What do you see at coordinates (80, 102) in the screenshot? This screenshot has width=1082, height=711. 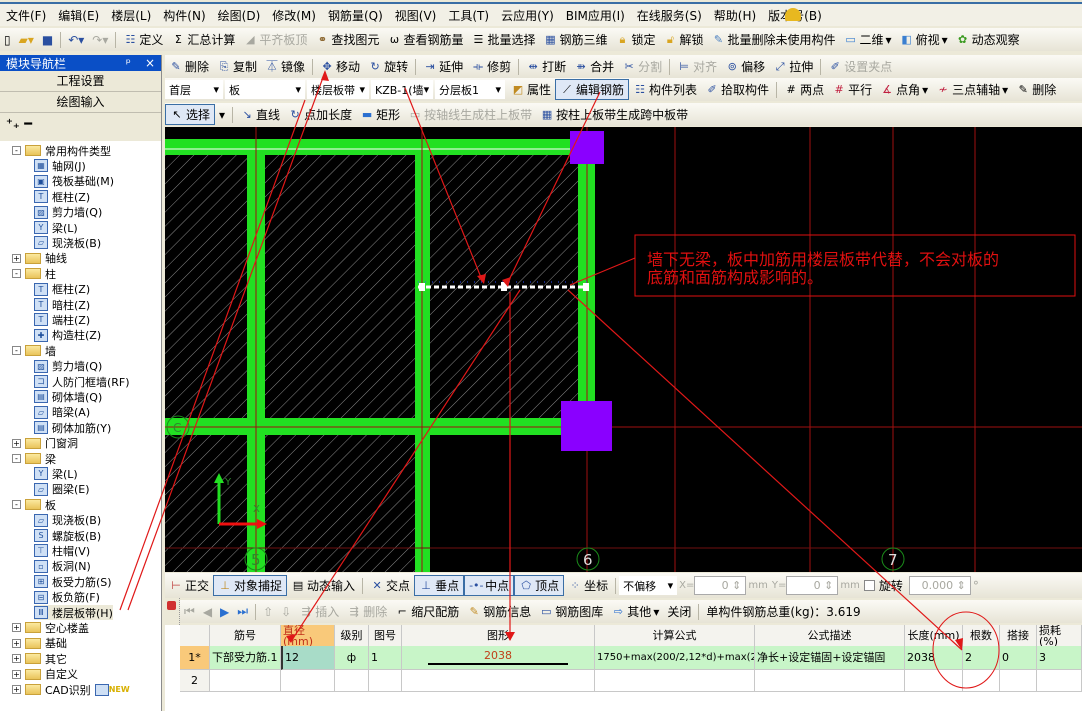 I see `drawing-input-button: 绘图输入` at bounding box center [80, 102].